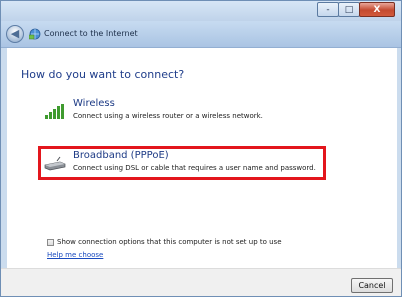 This screenshot has width=402, height=297. What do you see at coordinates (35, 34) in the screenshot?
I see `network-globe-icon` at bounding box center [35, 34].